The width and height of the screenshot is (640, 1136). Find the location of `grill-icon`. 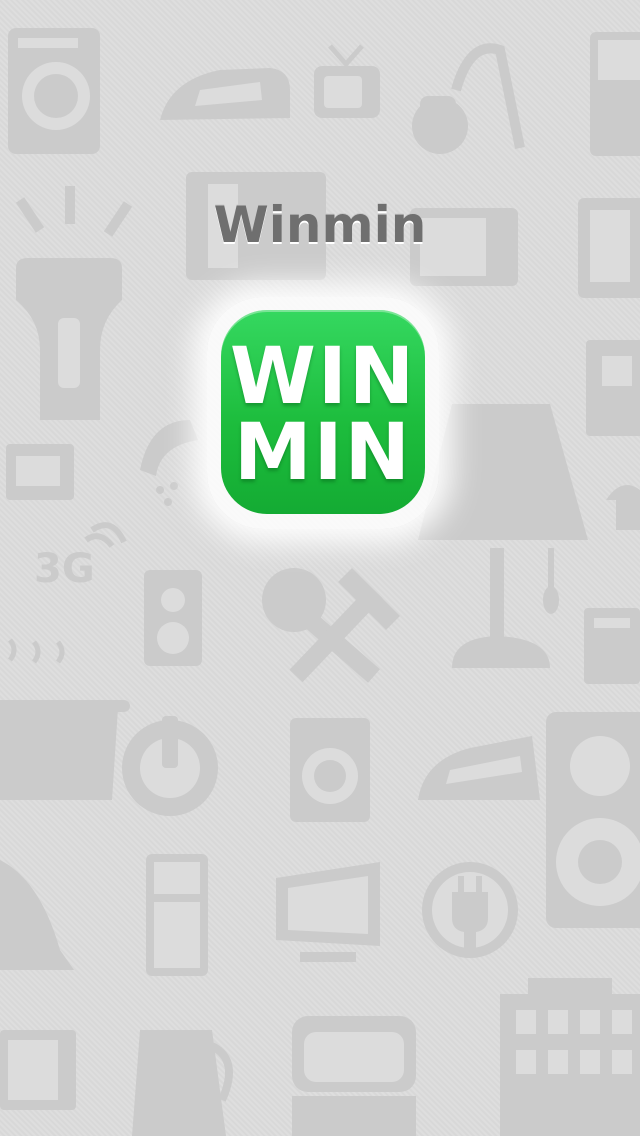

grill-icon is located at coordinates (623, 507).